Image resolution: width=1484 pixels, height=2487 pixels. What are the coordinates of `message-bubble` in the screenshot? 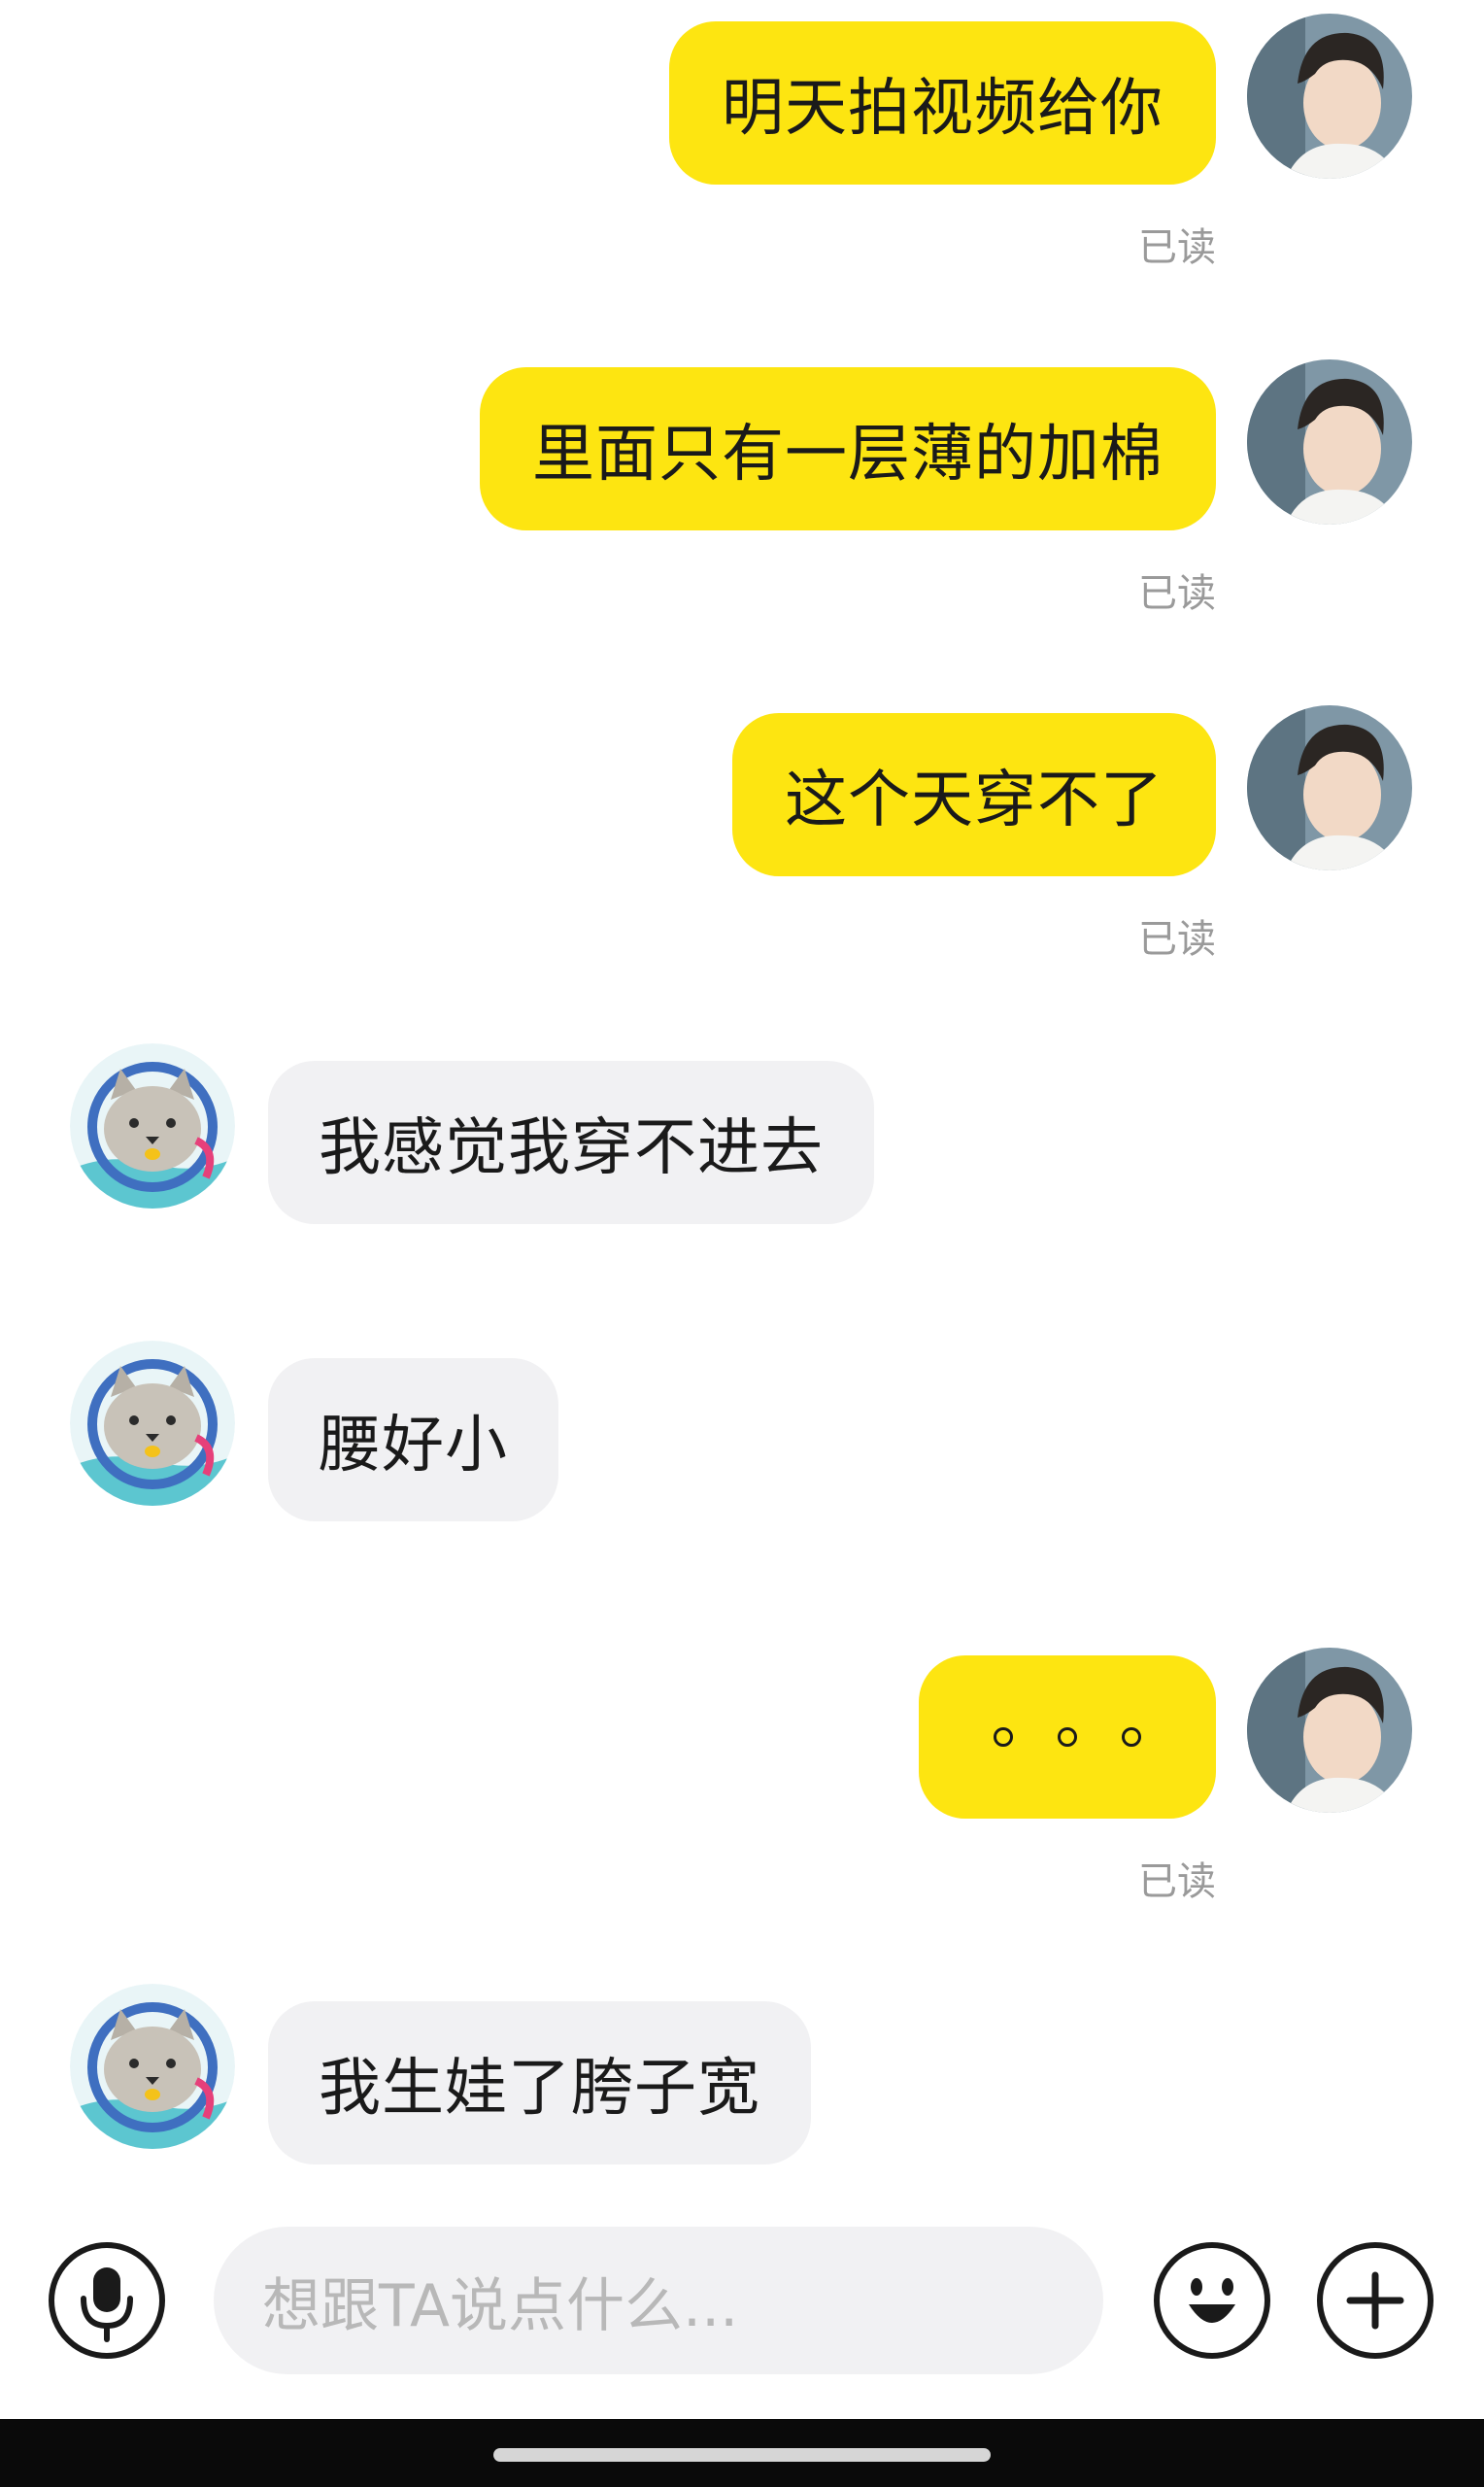 It's located at (1067, 1737).